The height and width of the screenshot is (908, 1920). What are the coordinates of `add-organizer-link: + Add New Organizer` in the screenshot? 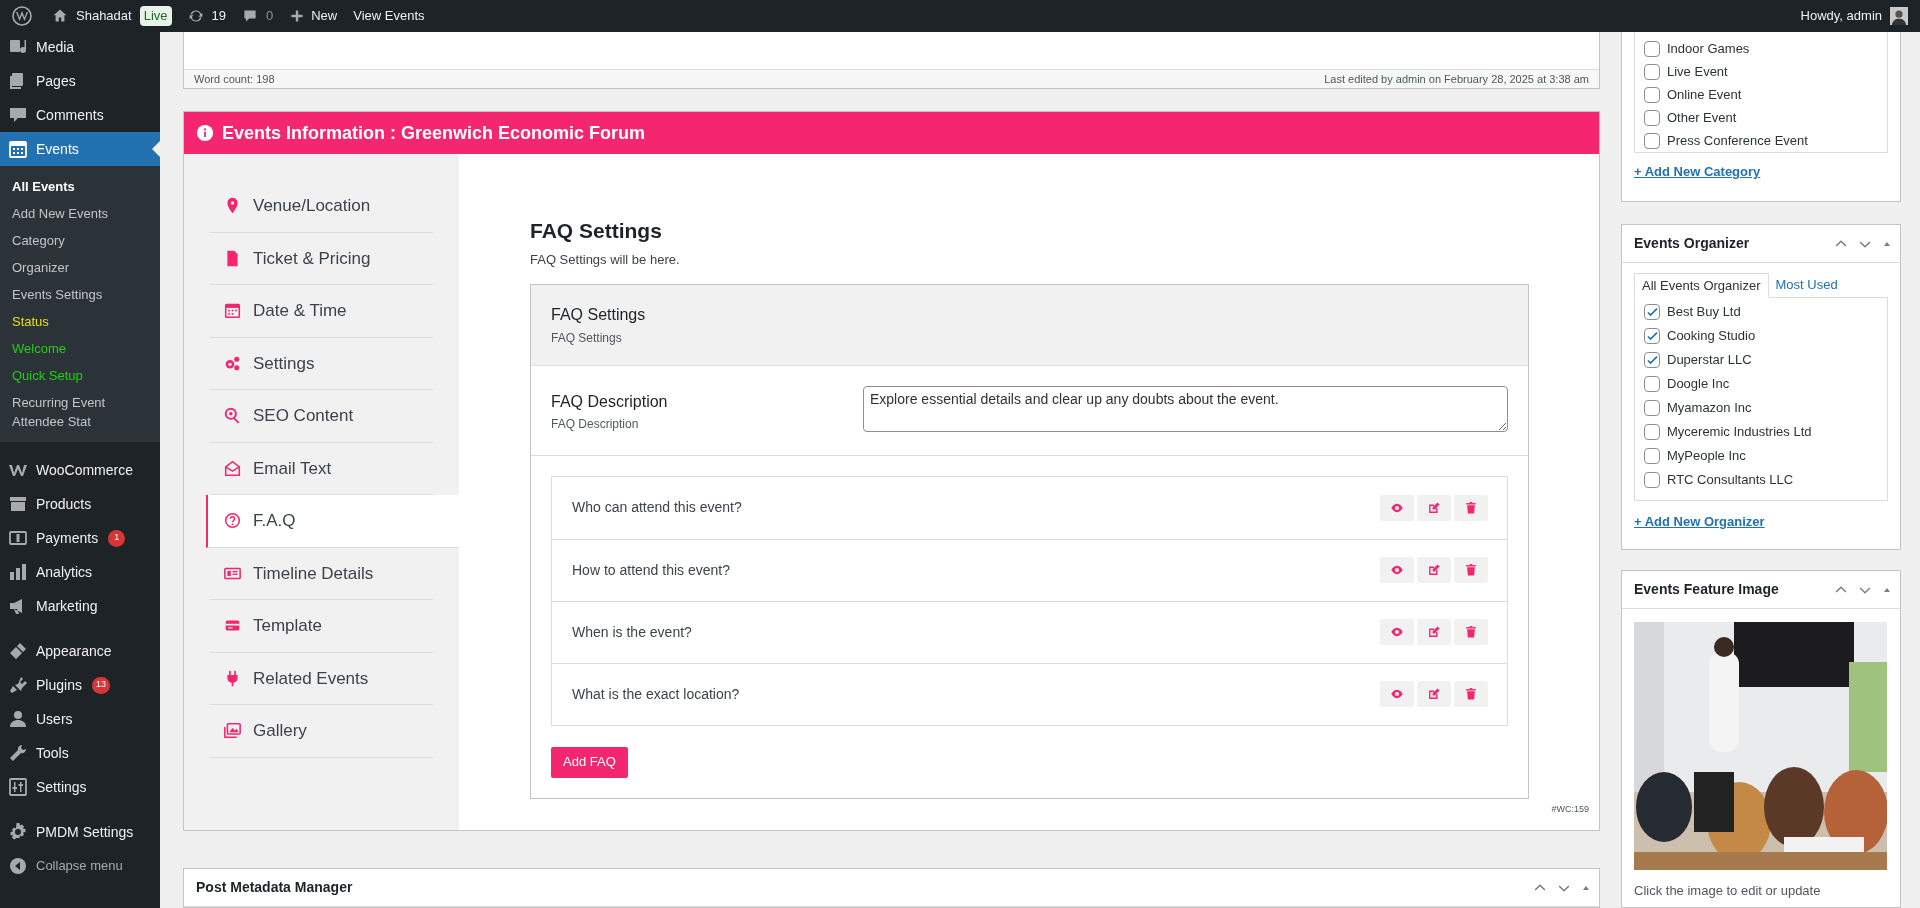 It's located at (1699, 522).